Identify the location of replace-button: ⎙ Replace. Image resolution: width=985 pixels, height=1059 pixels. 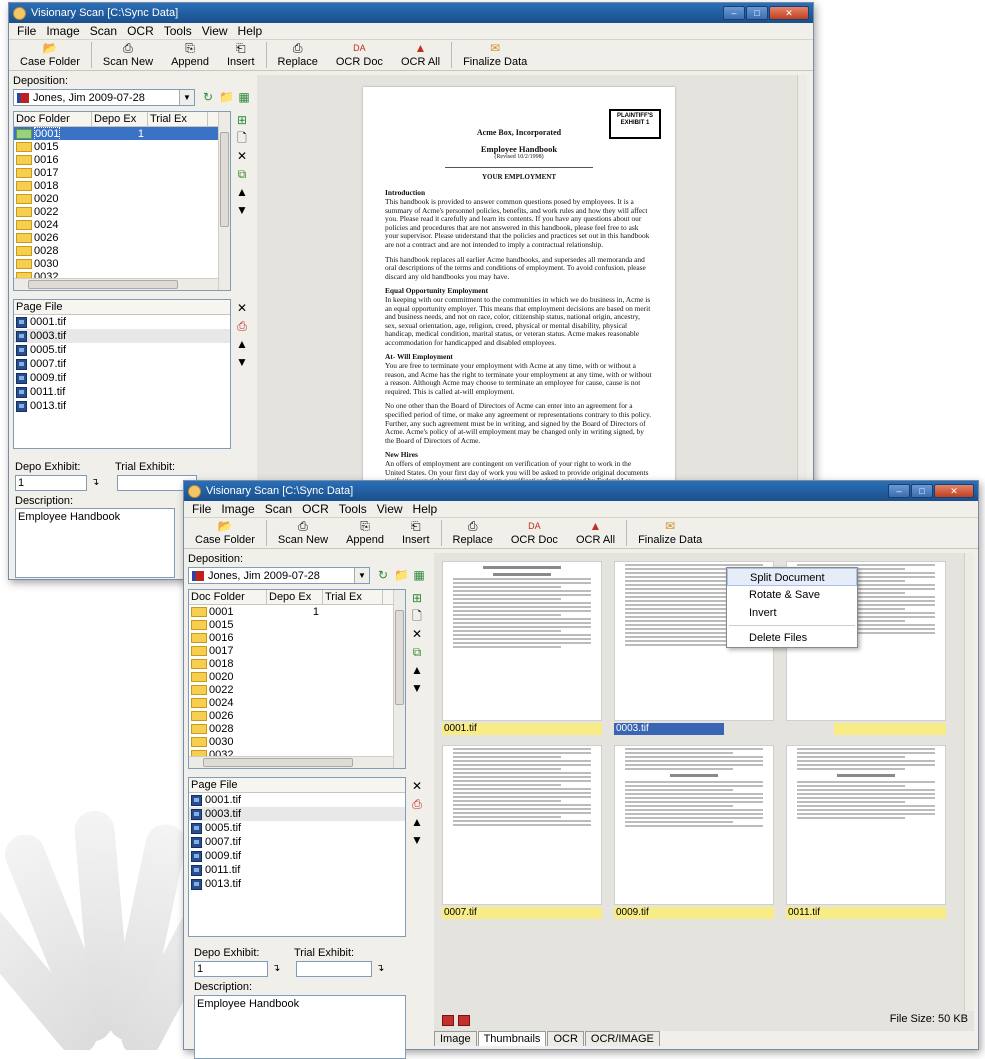
(473, 534).